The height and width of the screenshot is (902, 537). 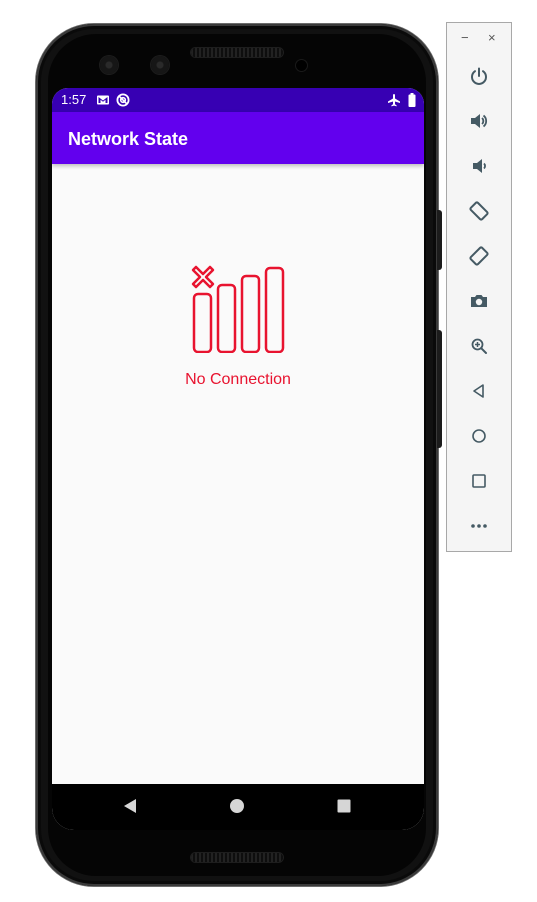 I want to click on power-button, so click(x=479, y=76).